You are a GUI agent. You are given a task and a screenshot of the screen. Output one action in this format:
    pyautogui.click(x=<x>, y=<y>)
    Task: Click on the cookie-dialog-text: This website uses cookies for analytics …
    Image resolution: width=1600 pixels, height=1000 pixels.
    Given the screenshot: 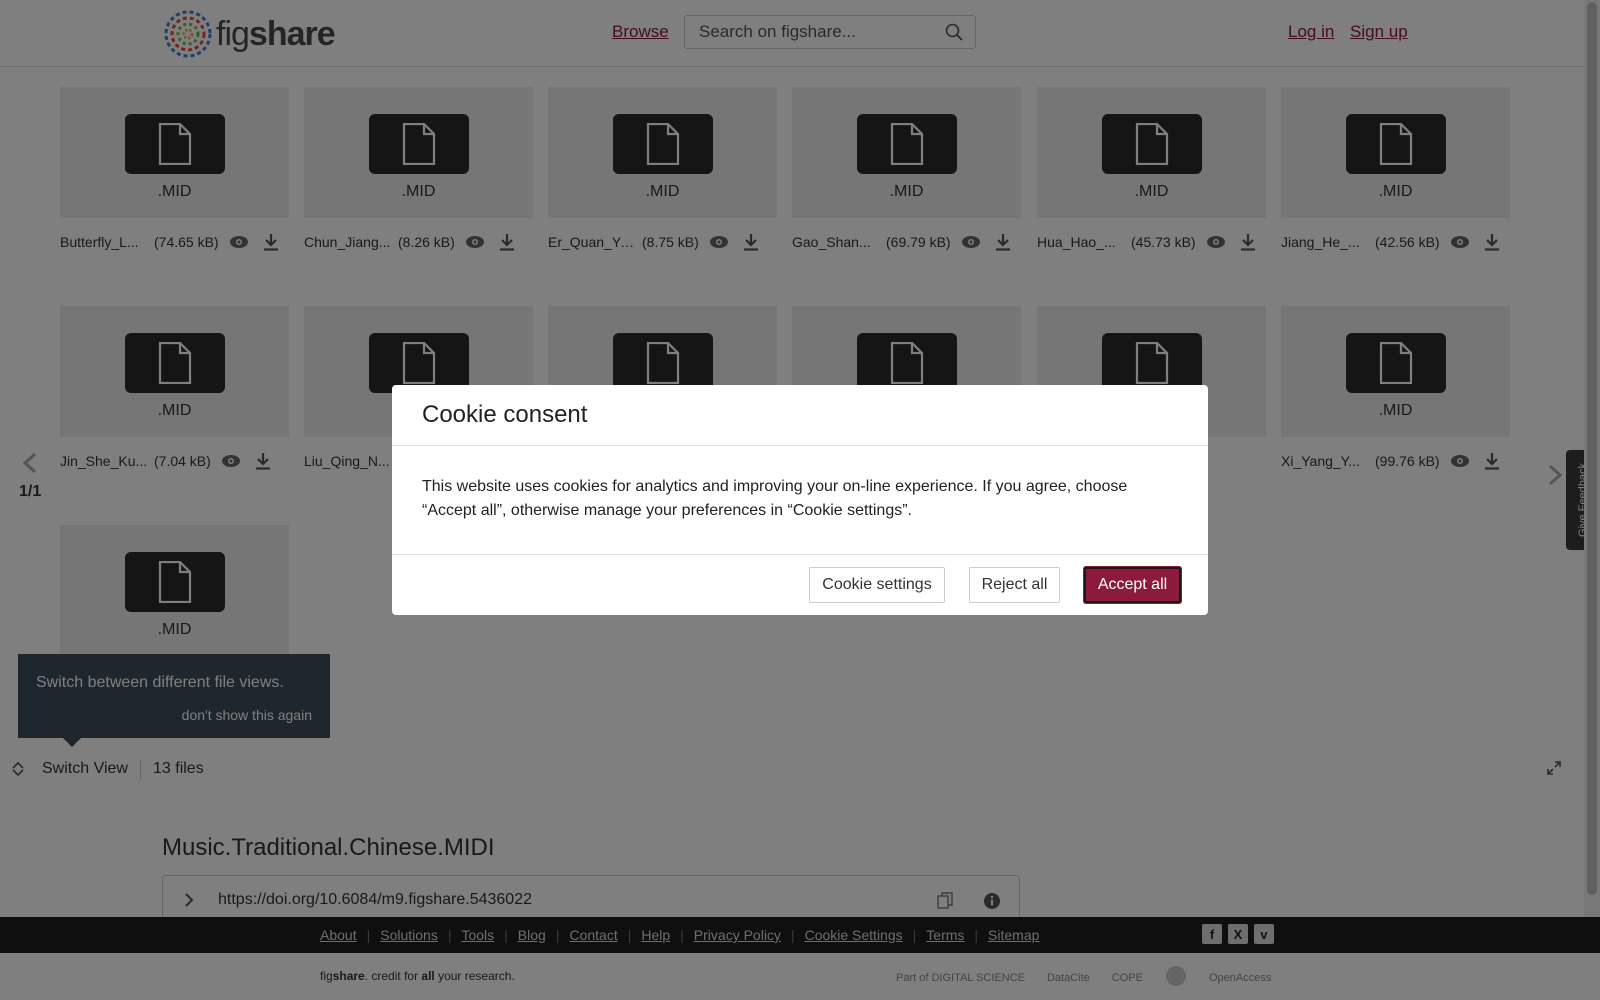 What is the action you would take?
    pyautogui.click(x=775, y=498)
    